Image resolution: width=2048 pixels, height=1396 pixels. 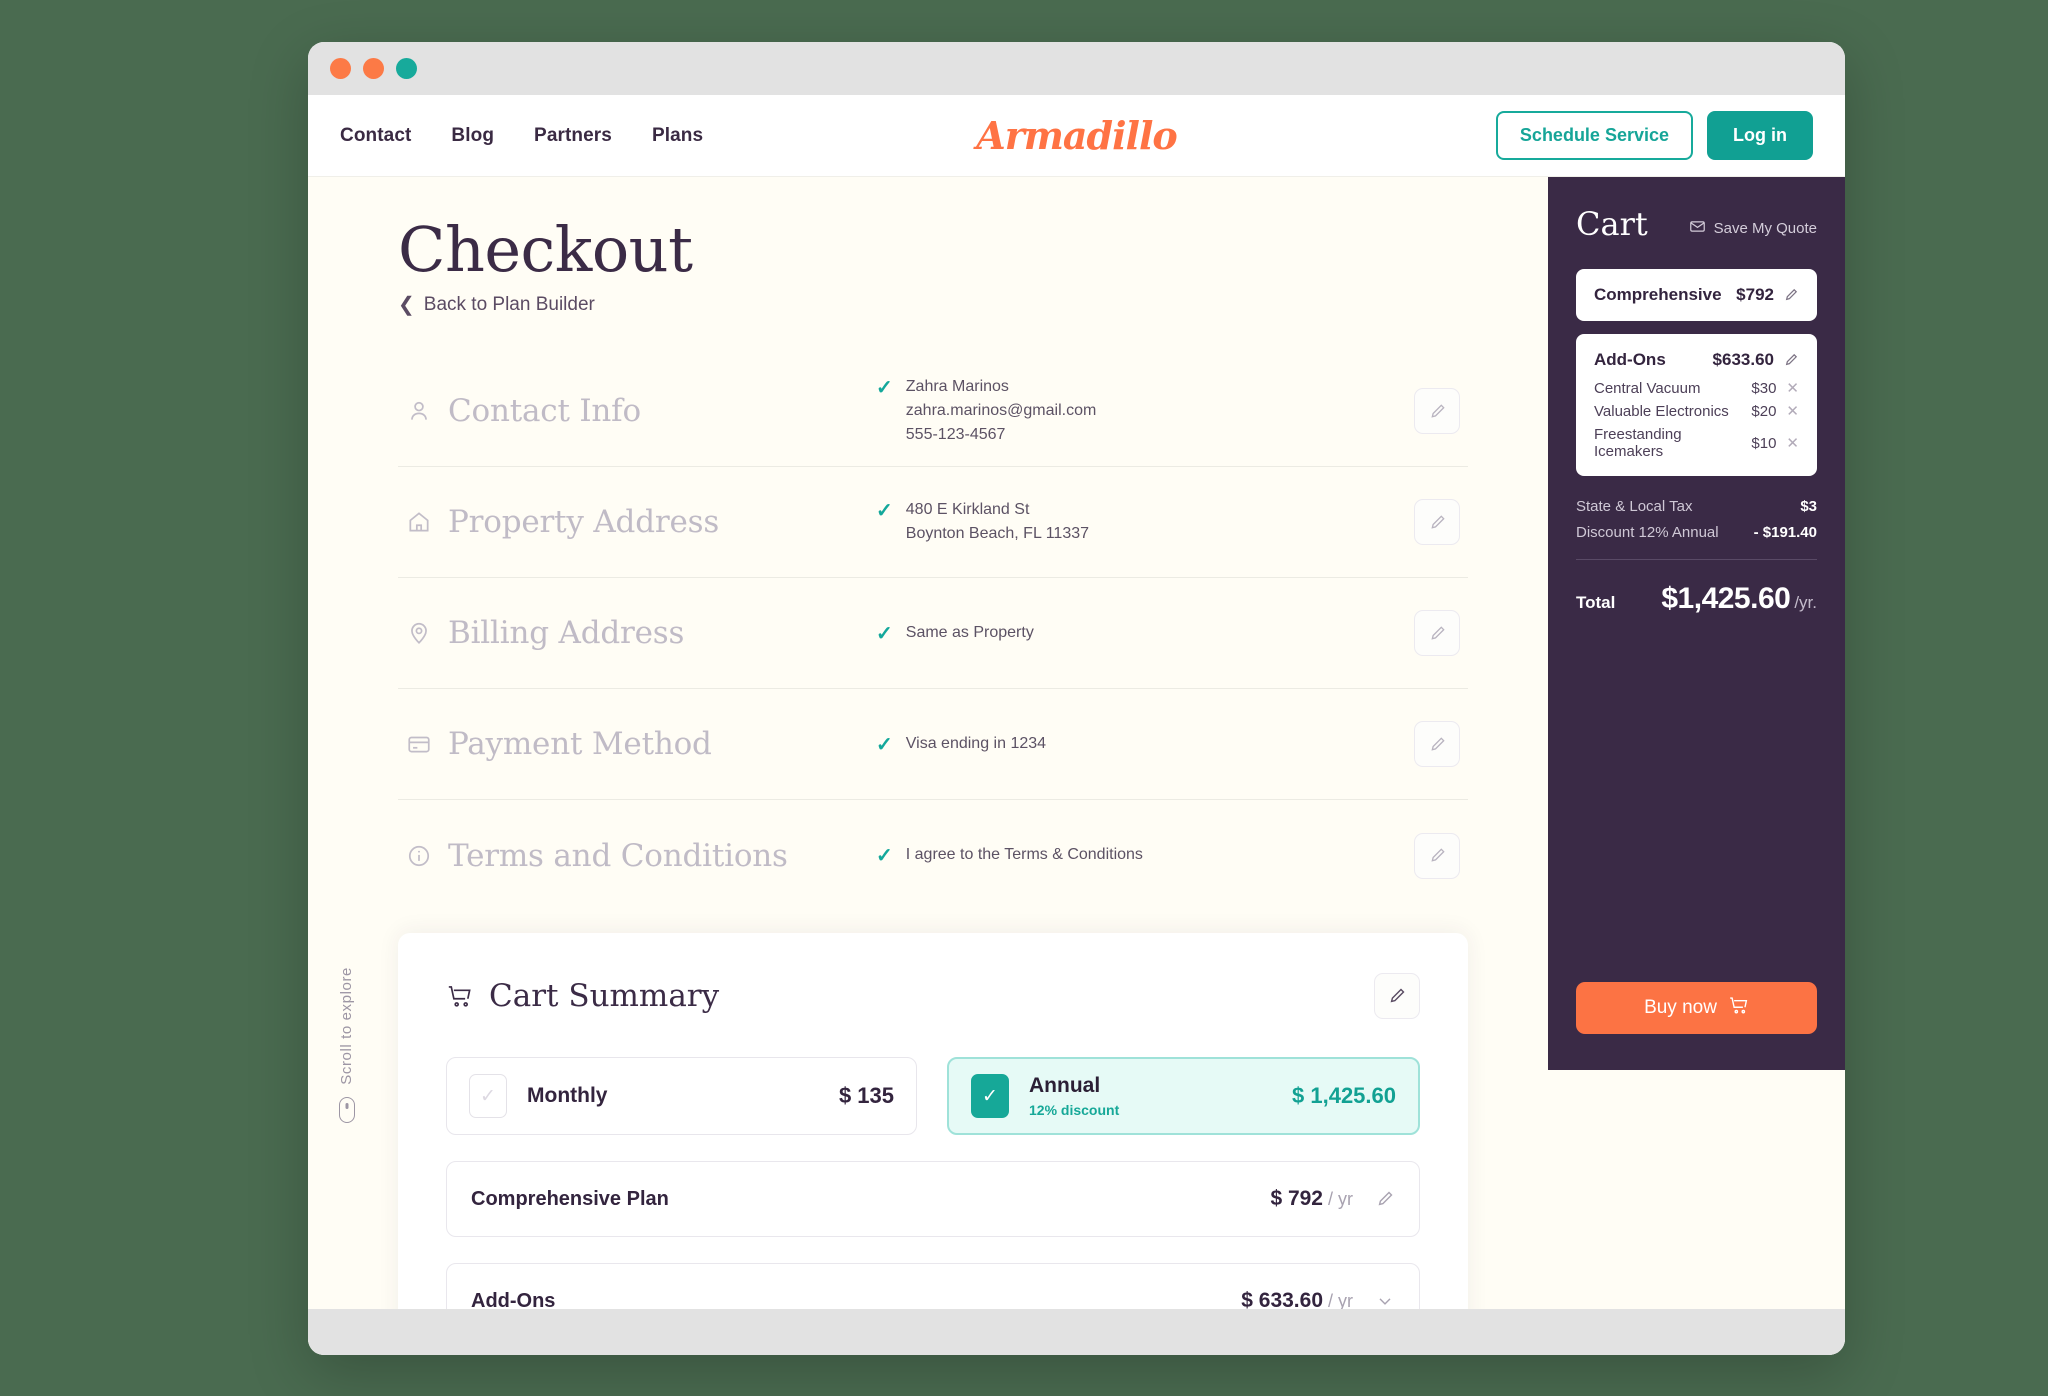 What do you see at coordinates (1001, 410) in the screenshot?
I see `contact-email: zahra.marinos@gmail.com` at bounding box center [1001, 410].